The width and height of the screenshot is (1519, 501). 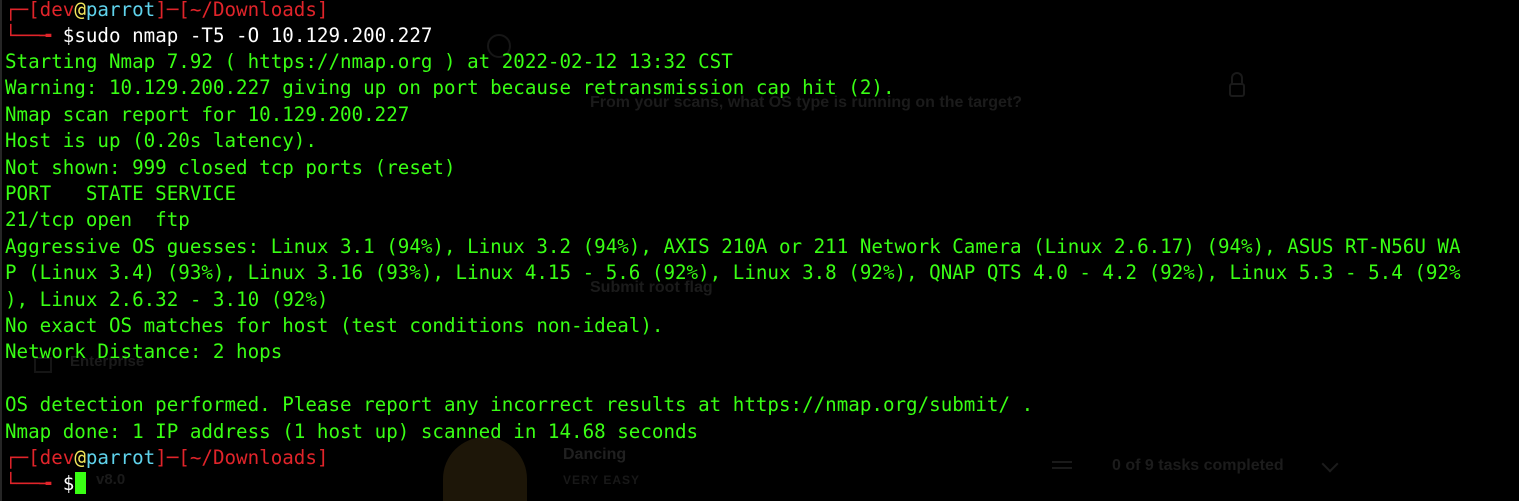 I want to click on input-line: └──╼ $, so click(x=46, y=484).